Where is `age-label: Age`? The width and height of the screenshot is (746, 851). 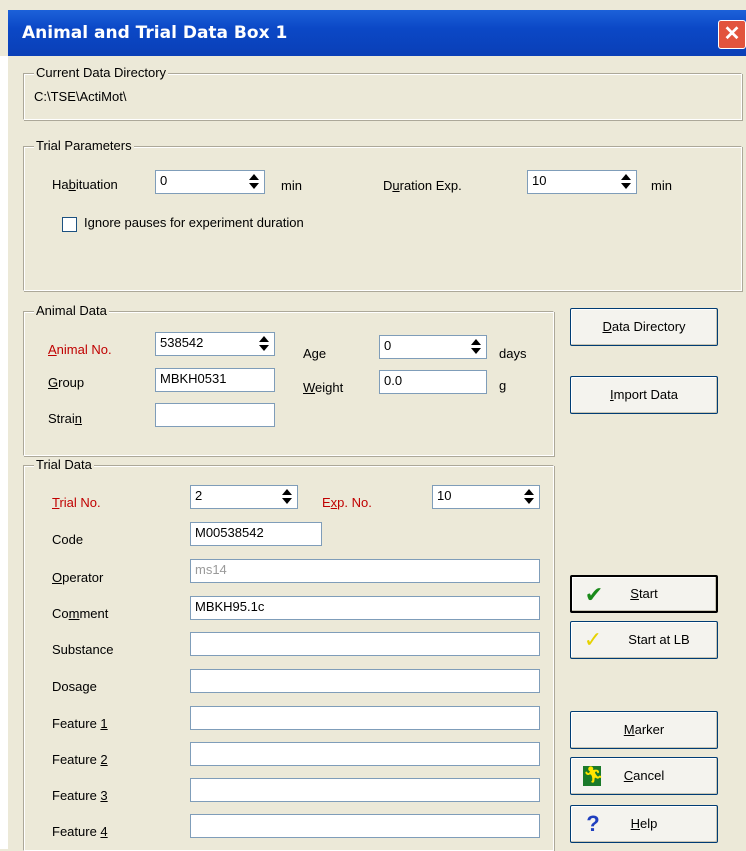
age-label: Age is located at coordinates (315, 353).